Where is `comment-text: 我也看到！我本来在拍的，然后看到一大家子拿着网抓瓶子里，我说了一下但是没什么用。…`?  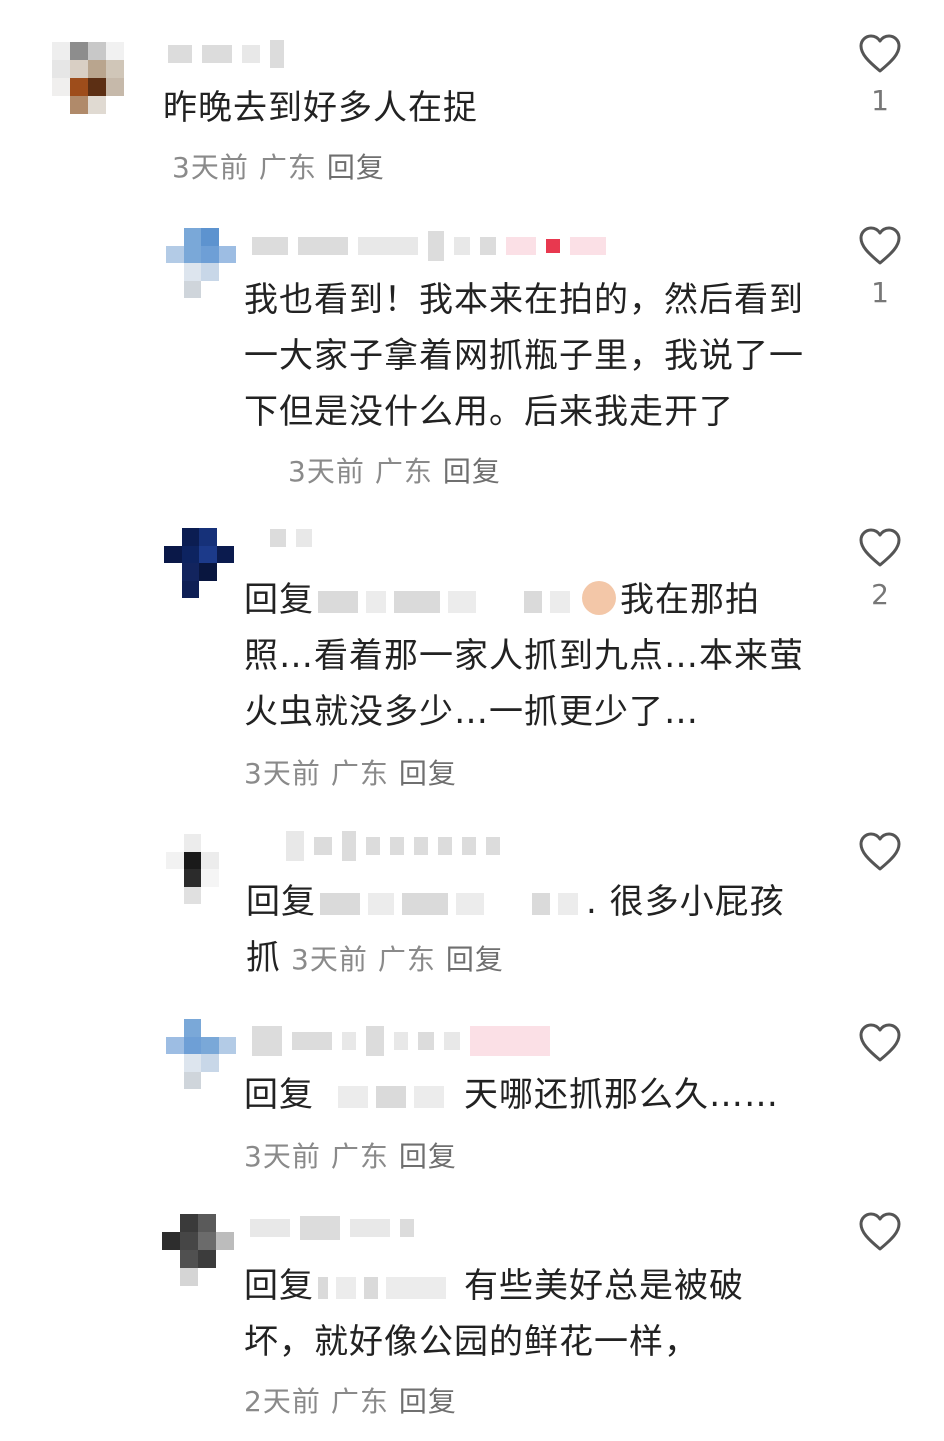
comment-text: 我也看到！我本来在拍的，然后看到一大家子拿着网抓瓶子里，我说了一下但是没什么用。… is located at coordinates (524, 356).